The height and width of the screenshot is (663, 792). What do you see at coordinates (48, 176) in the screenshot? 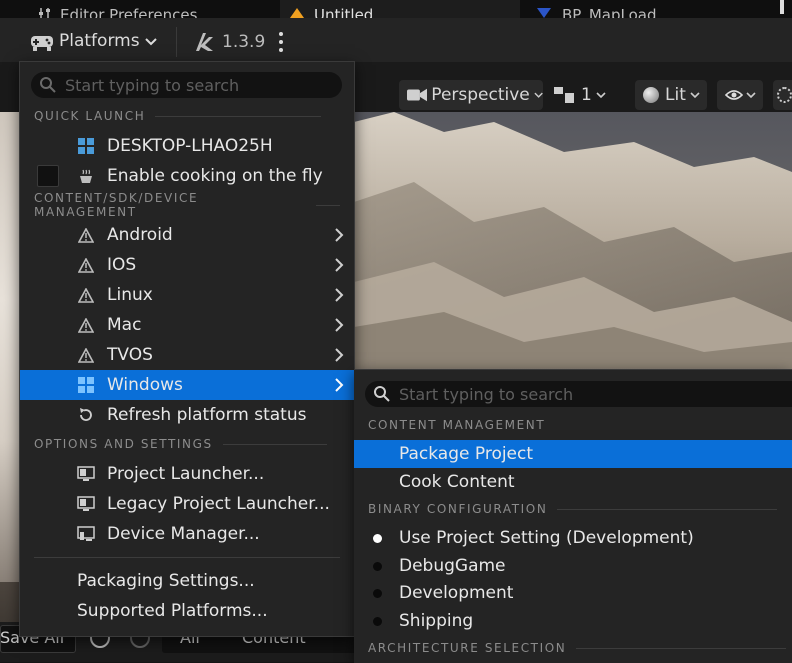
I see `cooking-checkbox` at bounding box center [48, 176].